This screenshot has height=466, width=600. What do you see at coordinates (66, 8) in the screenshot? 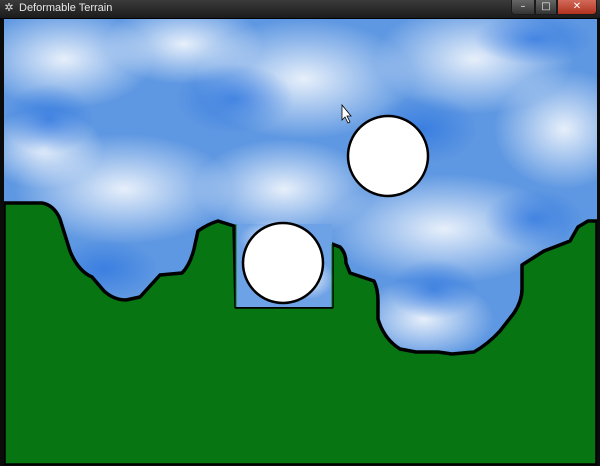
I see `window-title: Deformable Terrain` at bounding box center [66, 8].